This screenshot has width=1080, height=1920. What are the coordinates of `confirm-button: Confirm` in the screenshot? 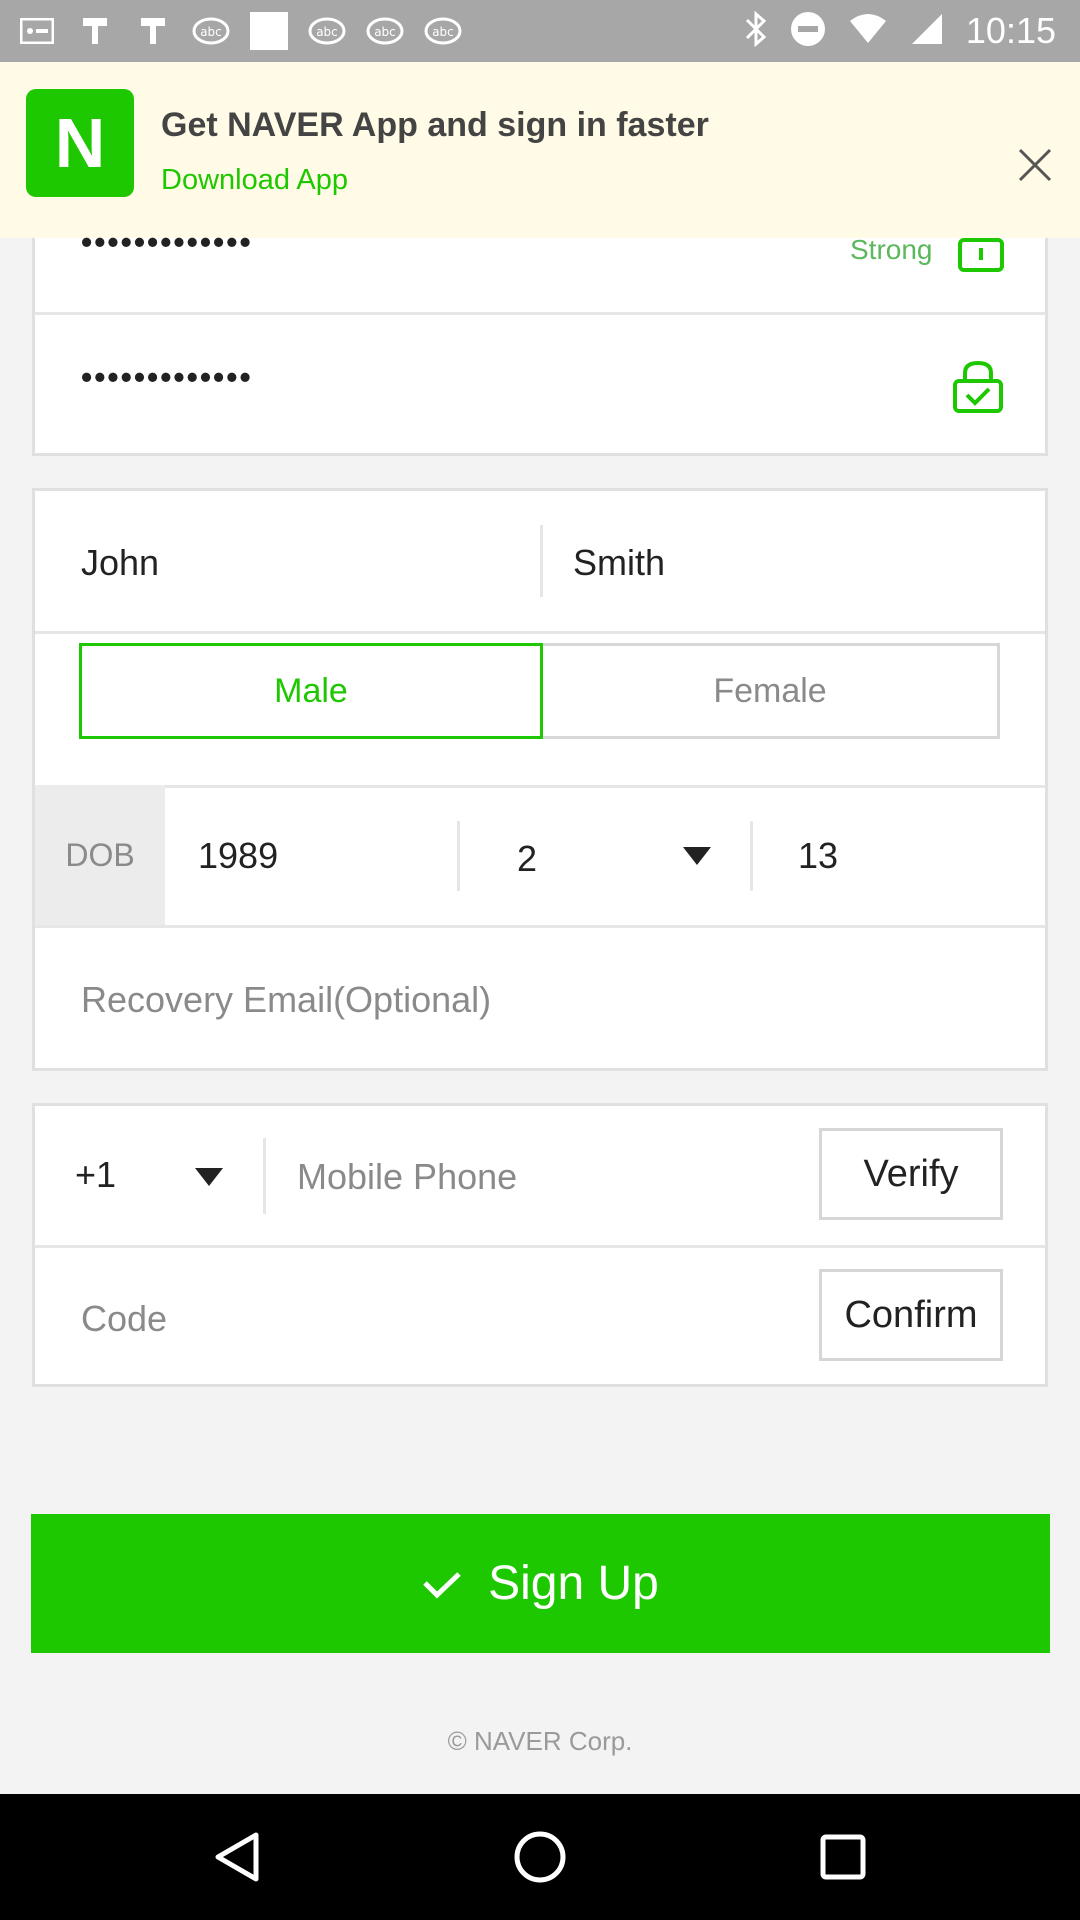 It's located at (911, 1315).